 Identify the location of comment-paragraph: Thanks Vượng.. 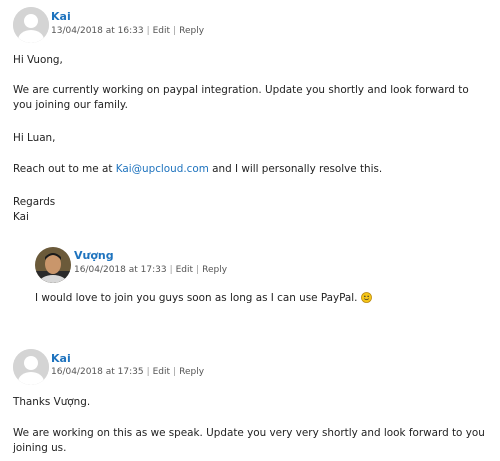
(52, 402).